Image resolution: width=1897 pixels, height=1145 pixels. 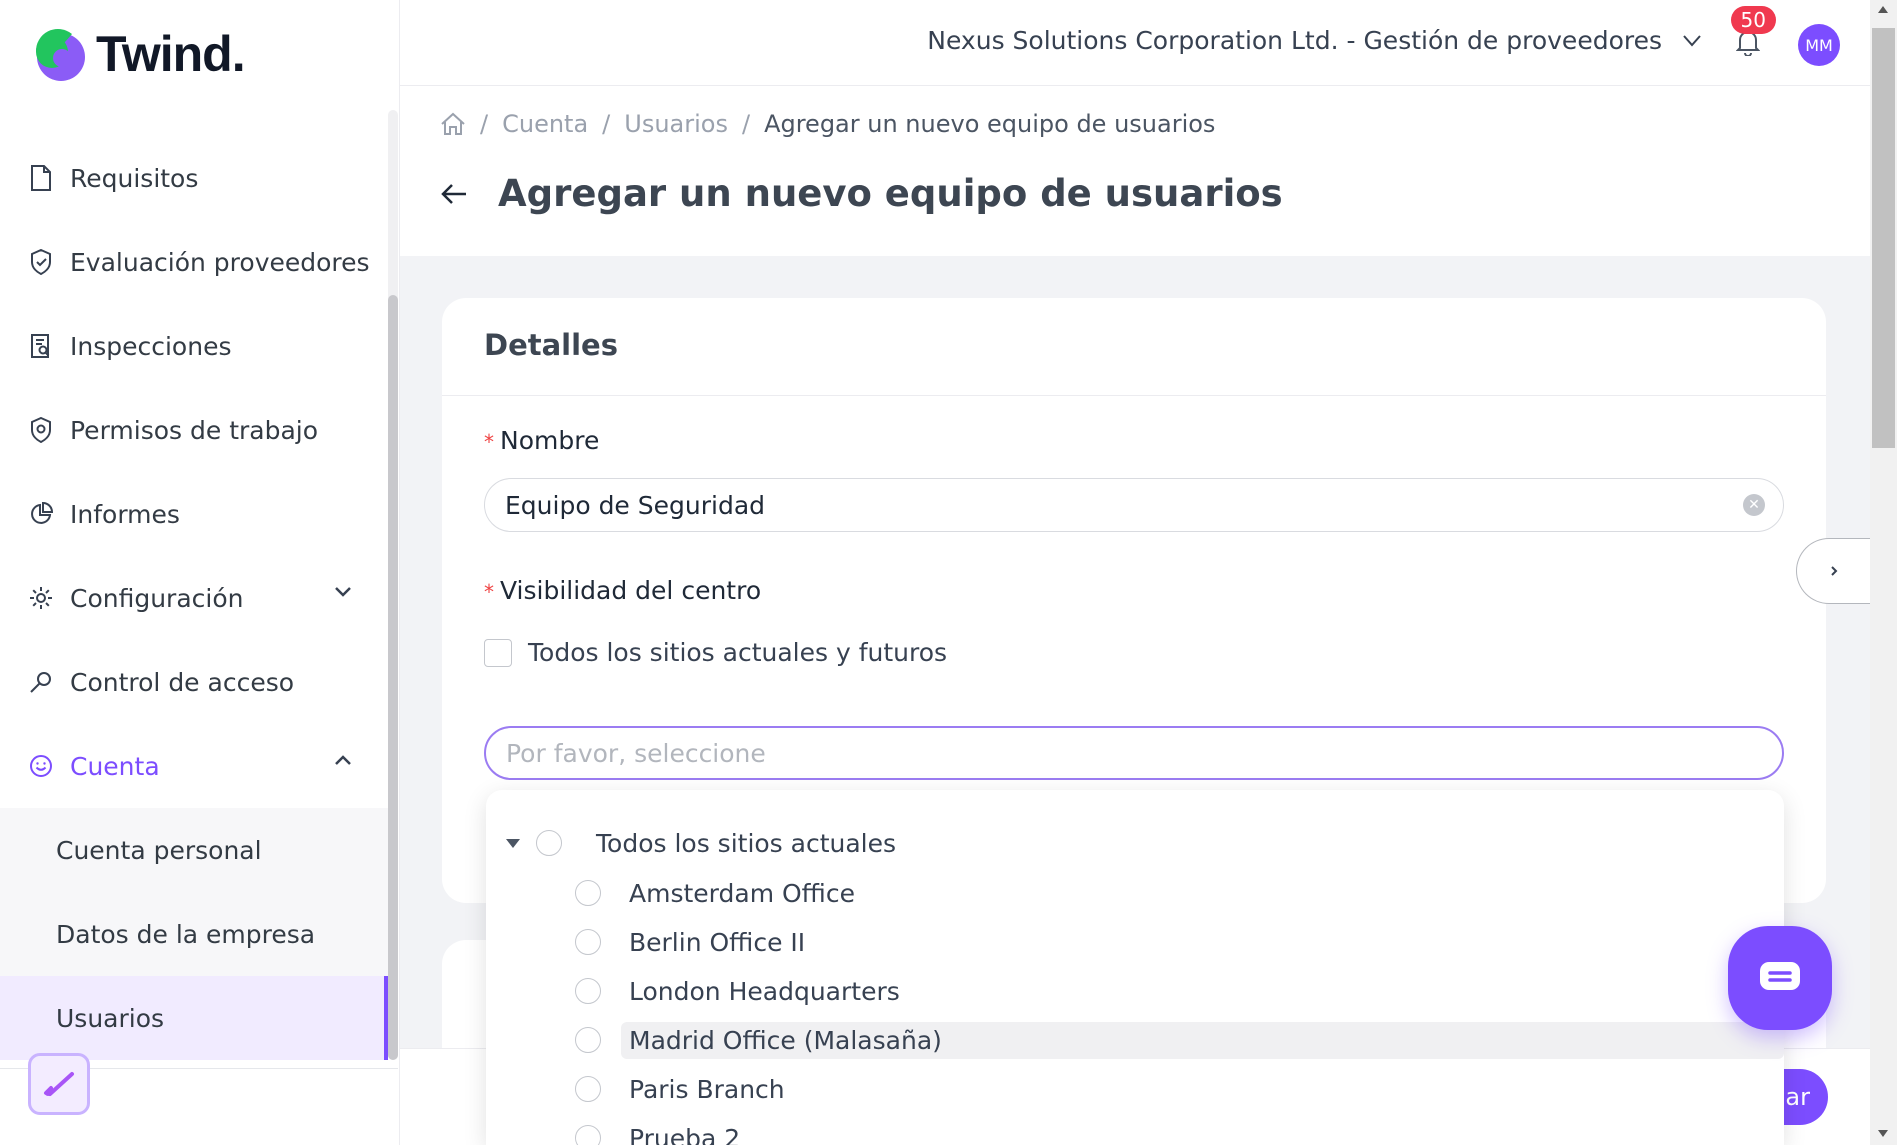 I want to click on pen-check-icon, so click(x=59, y=1084).